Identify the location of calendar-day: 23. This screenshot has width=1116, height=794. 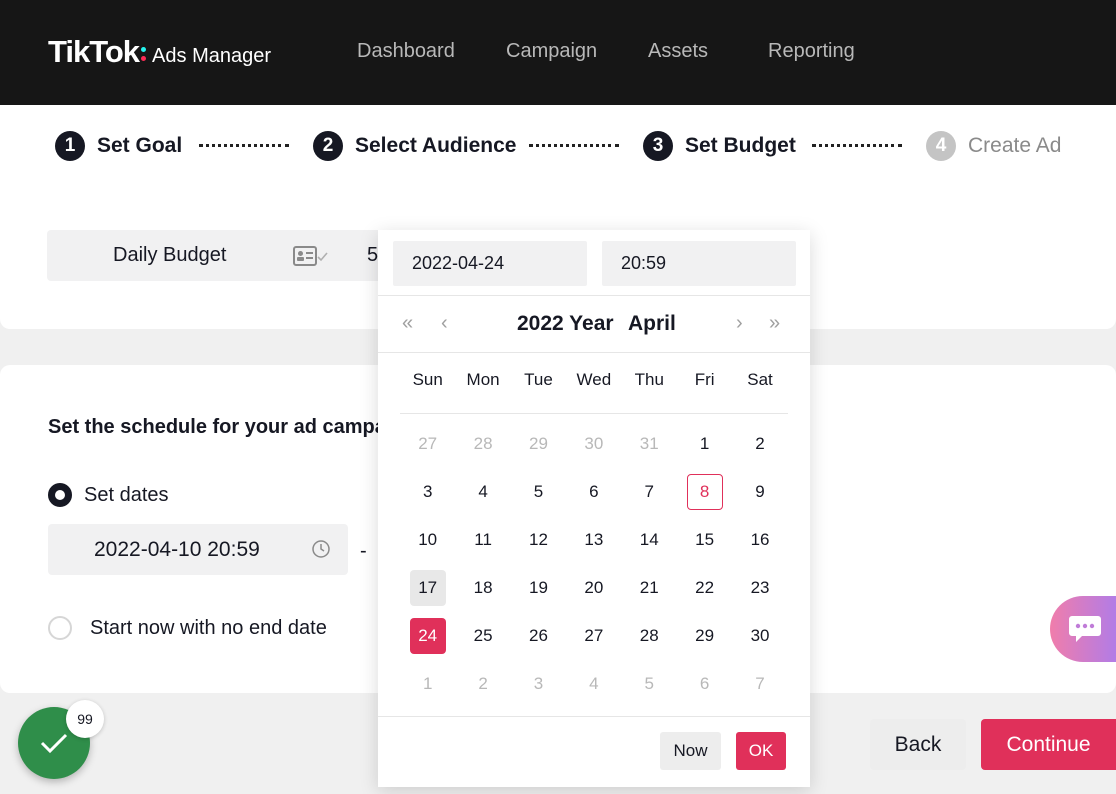
(759, 588).